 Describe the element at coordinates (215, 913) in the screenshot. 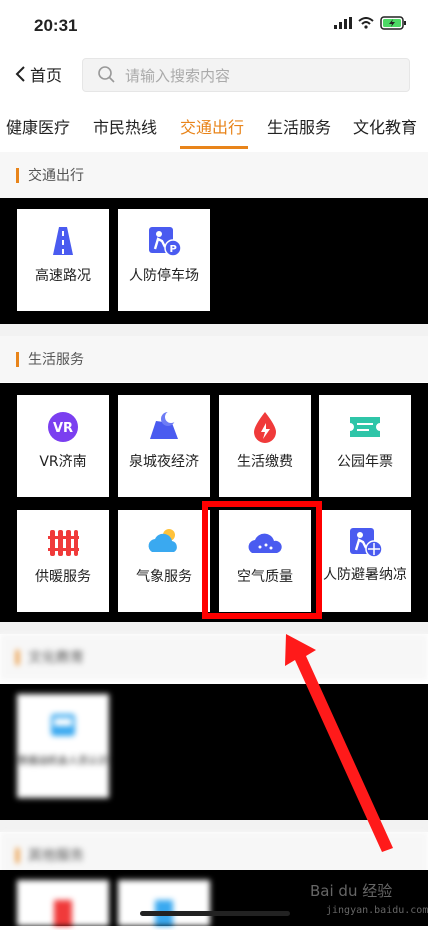

I see `home-indicator` at that location.